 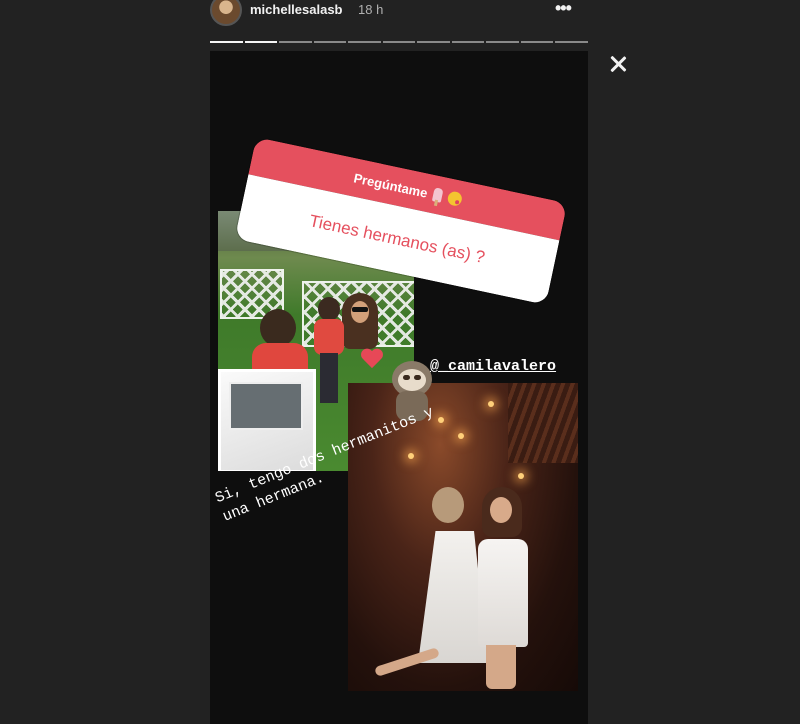 What do you see at coordinates (400, 13) in the screenshot?
I see `story-header: michellesalasb 18 h •••` at bounding box center [400, 13].